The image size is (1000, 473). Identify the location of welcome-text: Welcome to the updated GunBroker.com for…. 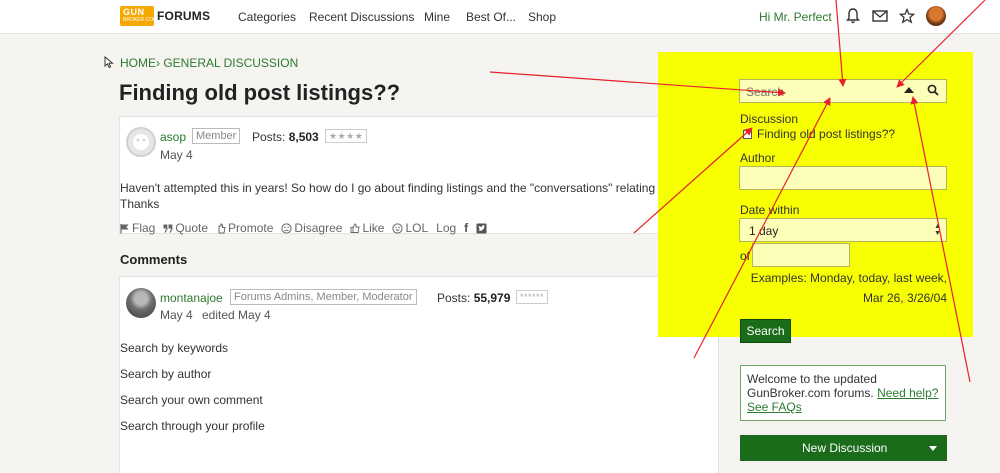
(812, 386).